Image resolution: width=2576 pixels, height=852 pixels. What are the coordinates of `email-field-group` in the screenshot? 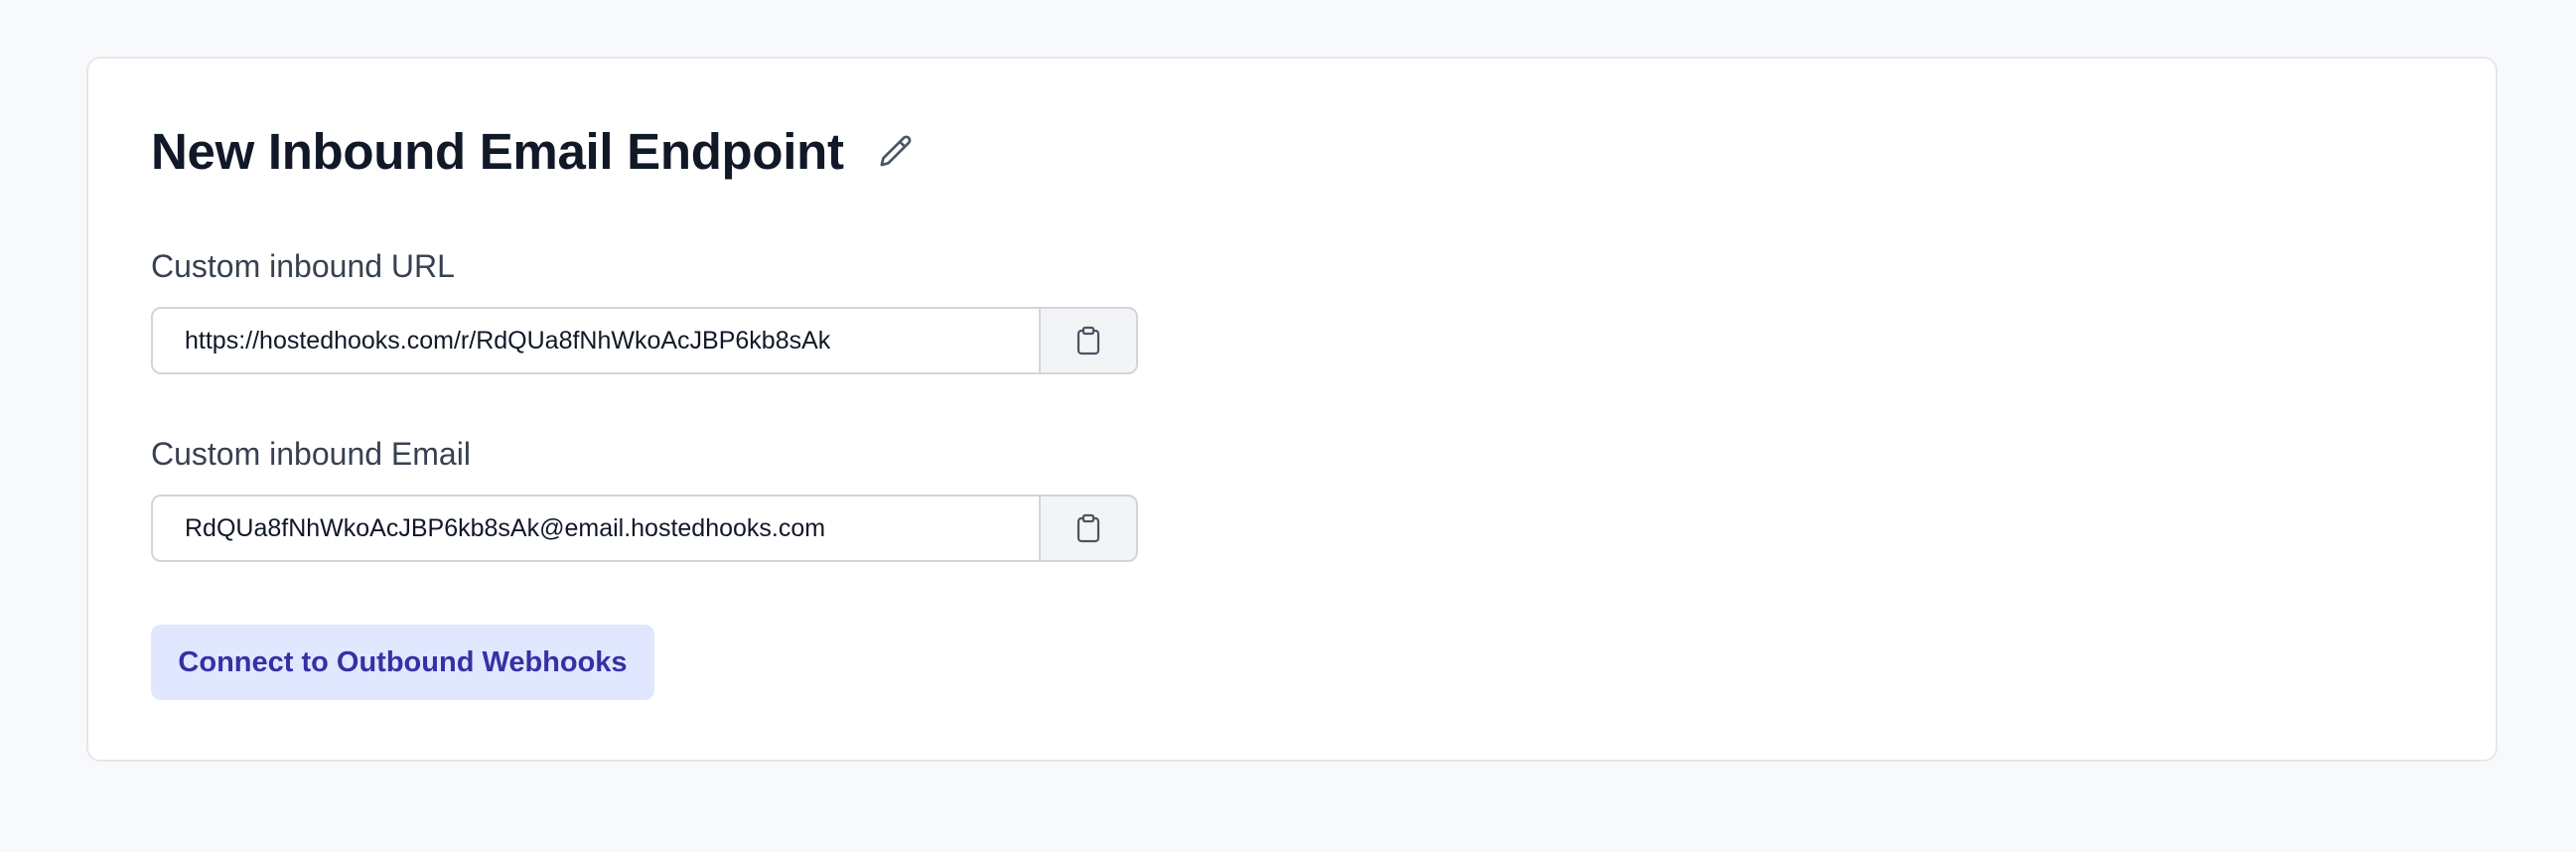 It's located at (644, 528).